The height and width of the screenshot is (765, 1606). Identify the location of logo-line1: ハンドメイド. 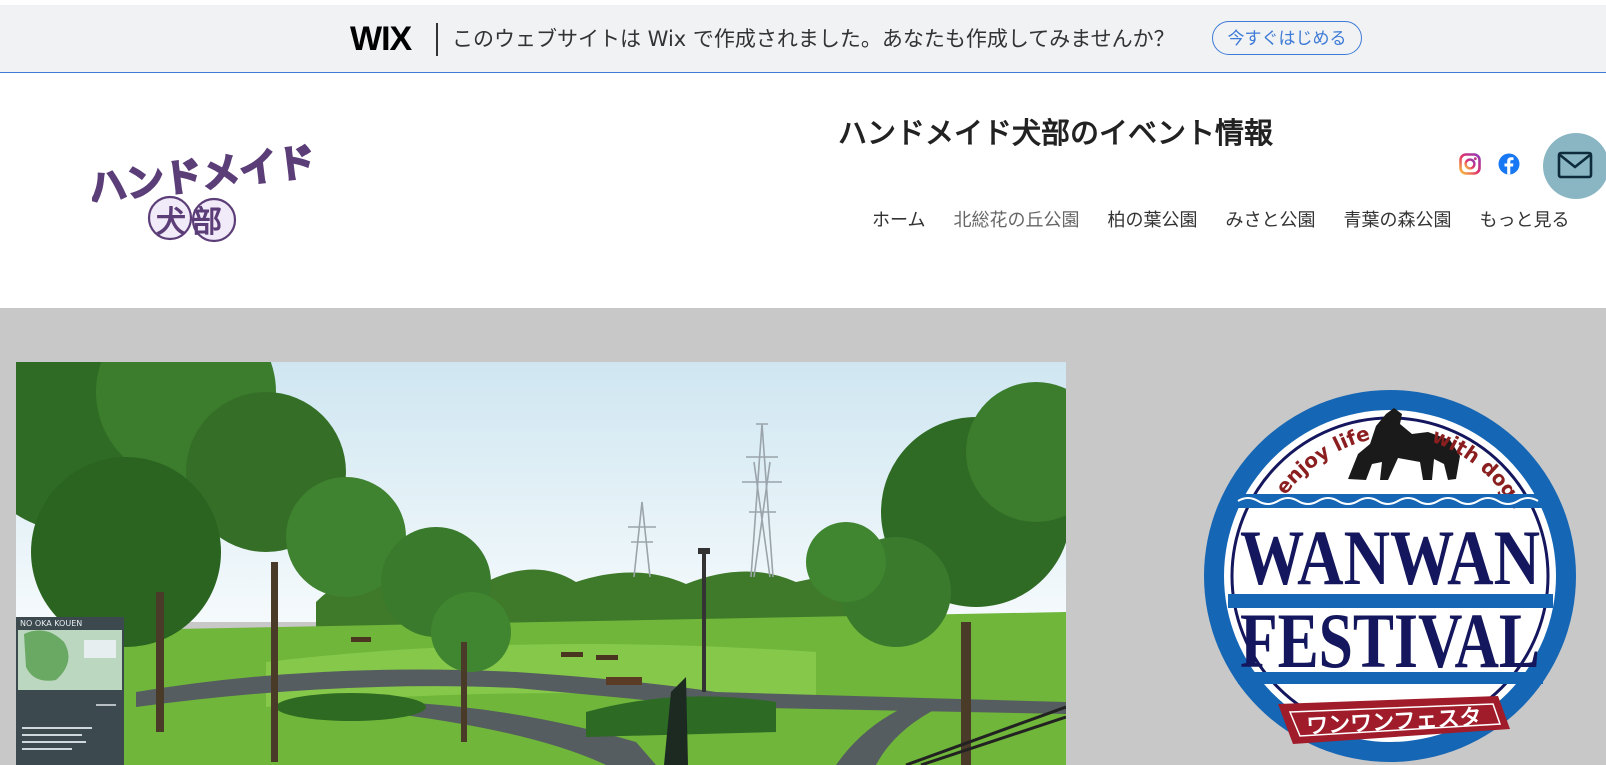
(202, 174).